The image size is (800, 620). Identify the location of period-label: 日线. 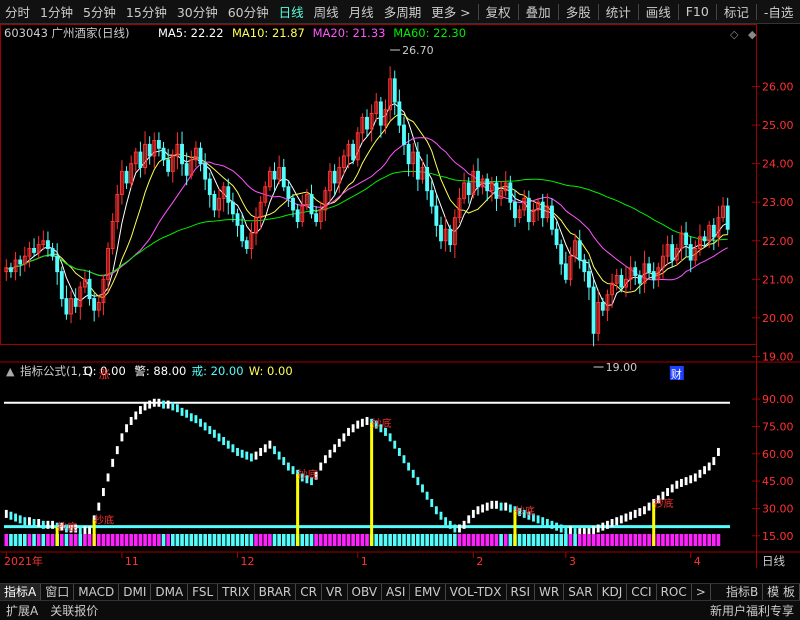
(773, 561).